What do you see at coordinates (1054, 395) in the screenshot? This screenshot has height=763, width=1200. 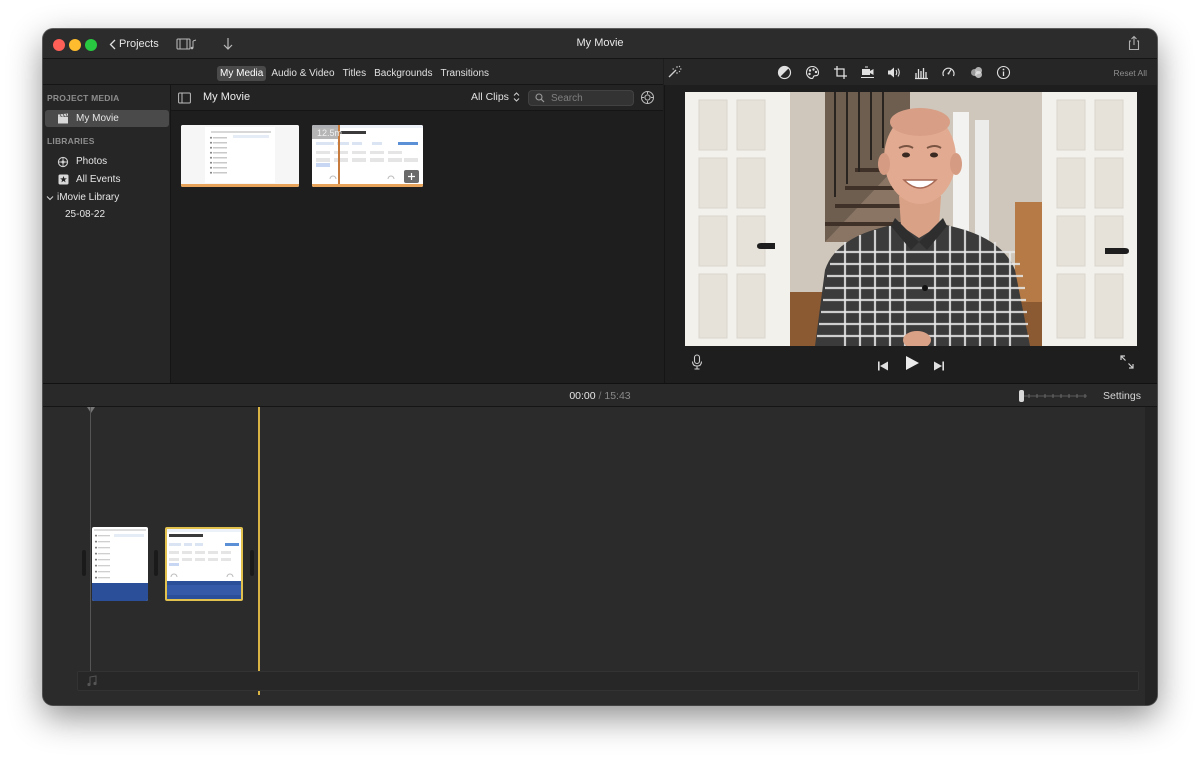 I see `timeline-zoom-slider` at bounding box center [1054, 395].